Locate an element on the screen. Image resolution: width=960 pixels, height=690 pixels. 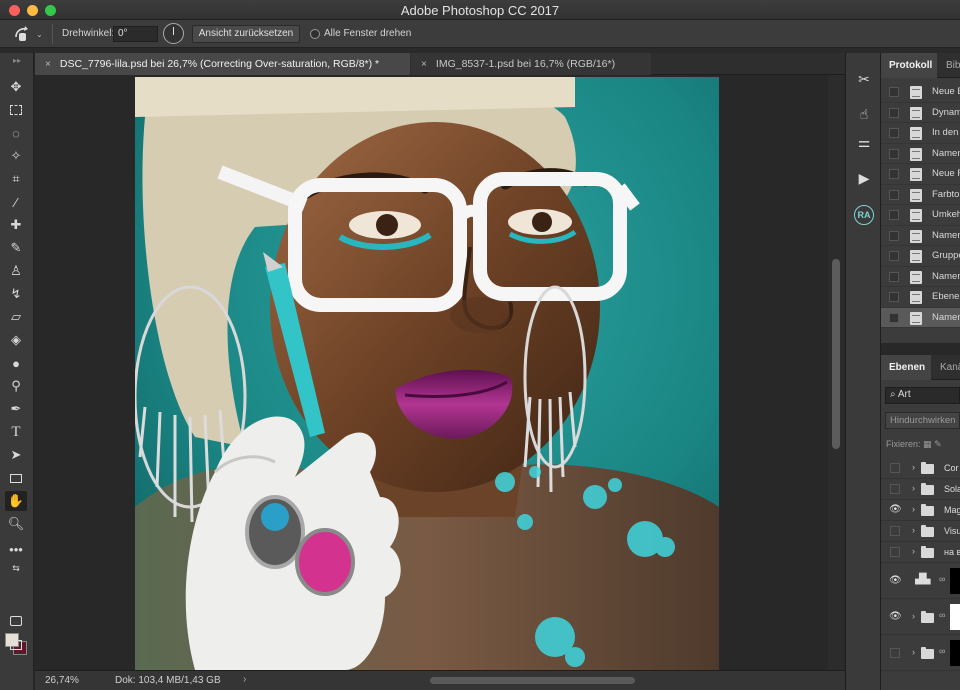
eraser-tool-icon: ▱ is located at coordinates (16, 317).